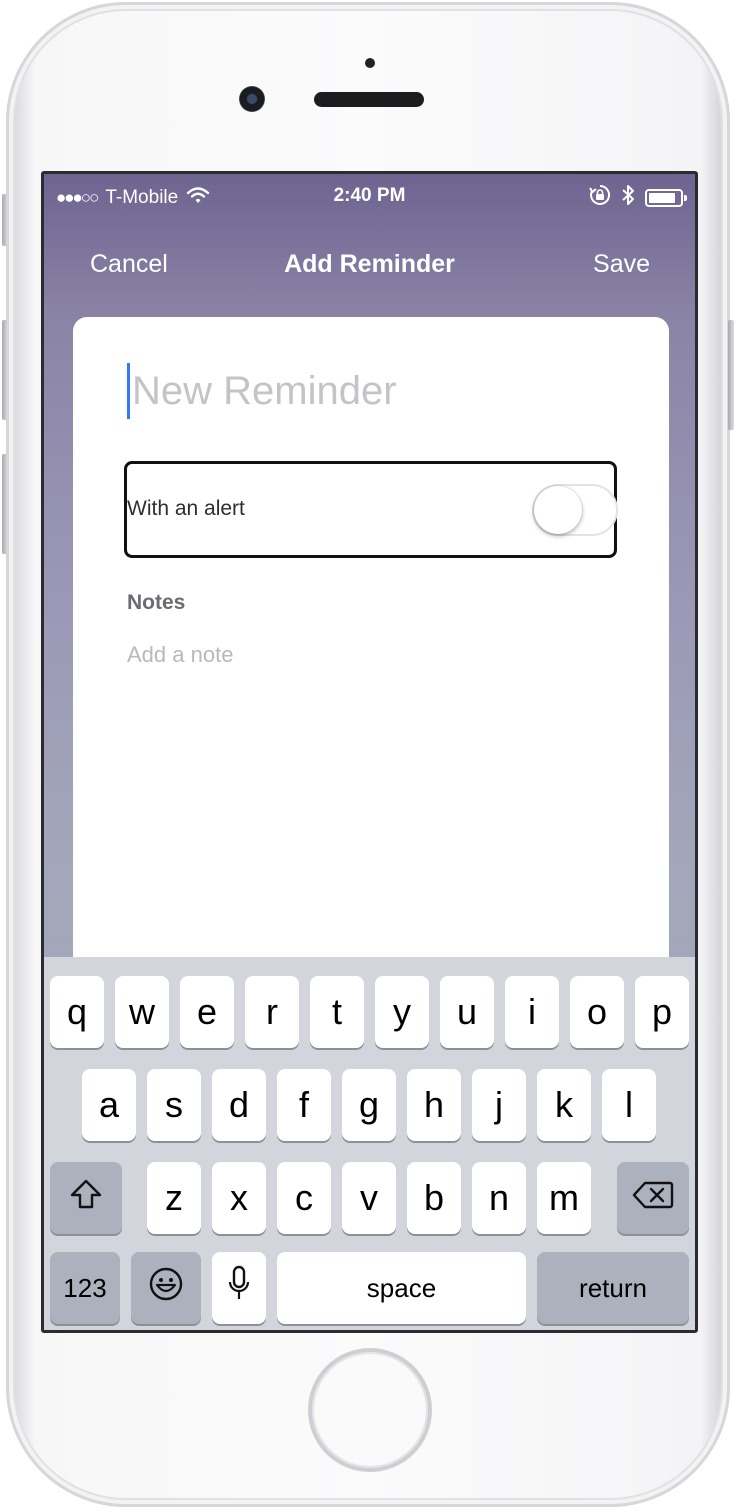  Describe the element at coordinates (564, 1105) in the screenshot. I see `key-k: k` at that location.